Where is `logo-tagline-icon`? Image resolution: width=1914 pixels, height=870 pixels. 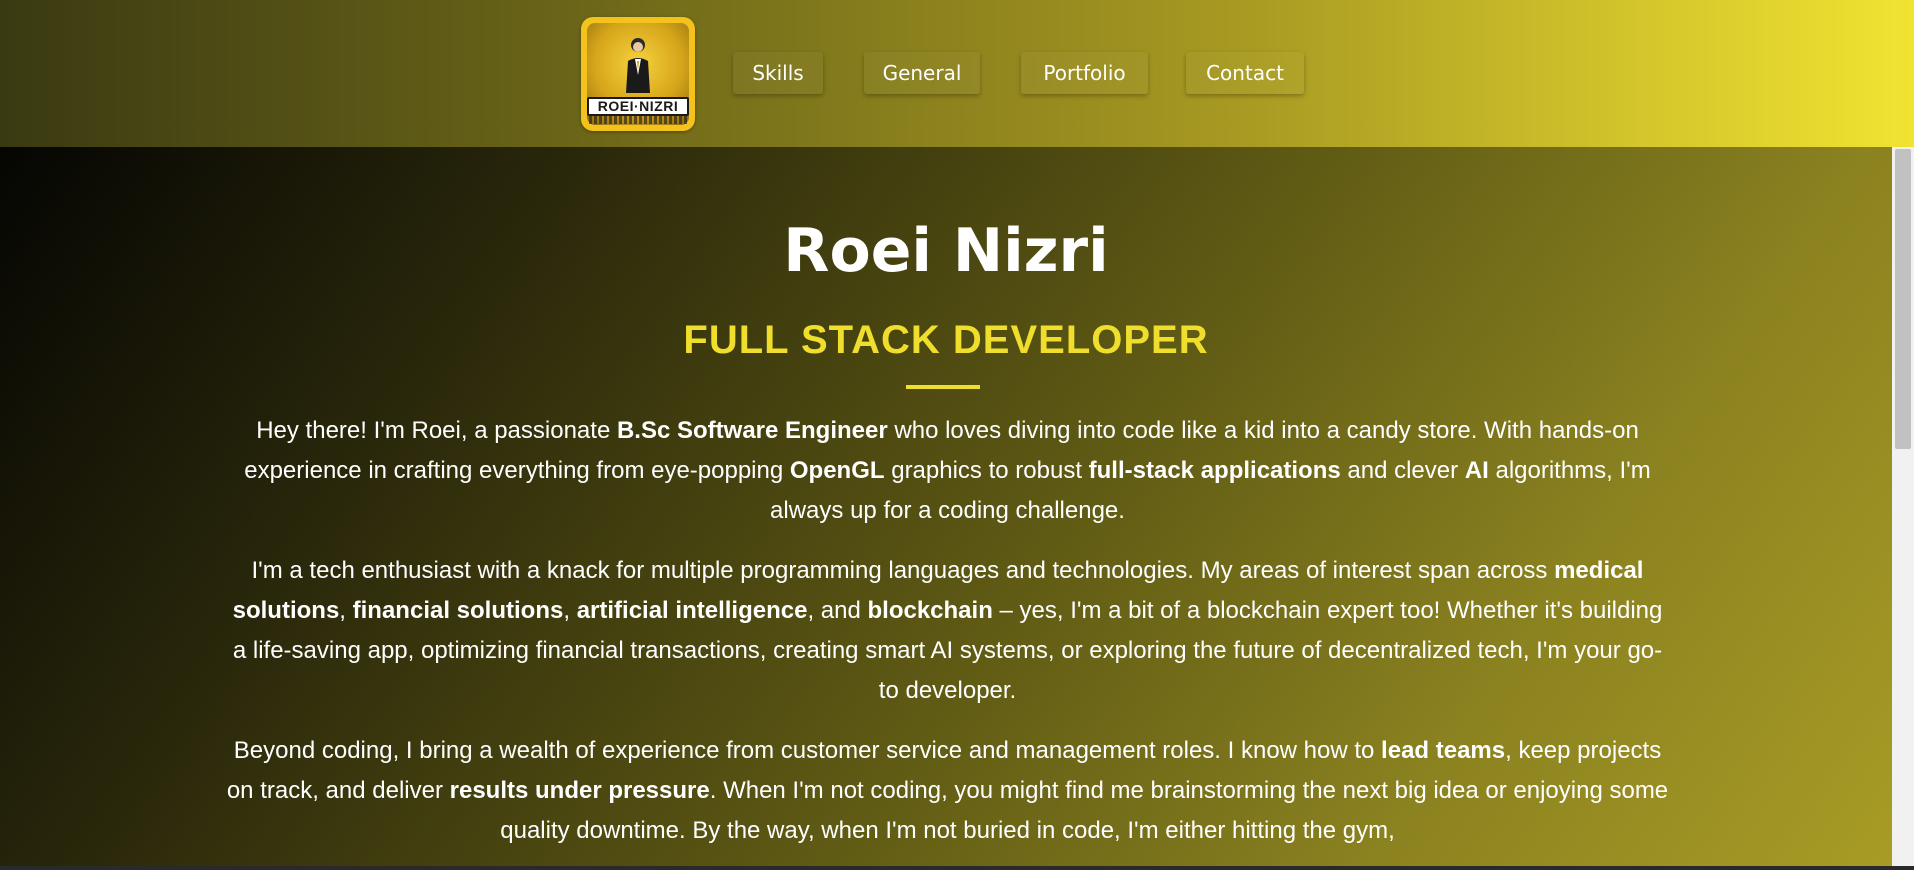
logo-tagline-icon is located at coordinates (638, 120).